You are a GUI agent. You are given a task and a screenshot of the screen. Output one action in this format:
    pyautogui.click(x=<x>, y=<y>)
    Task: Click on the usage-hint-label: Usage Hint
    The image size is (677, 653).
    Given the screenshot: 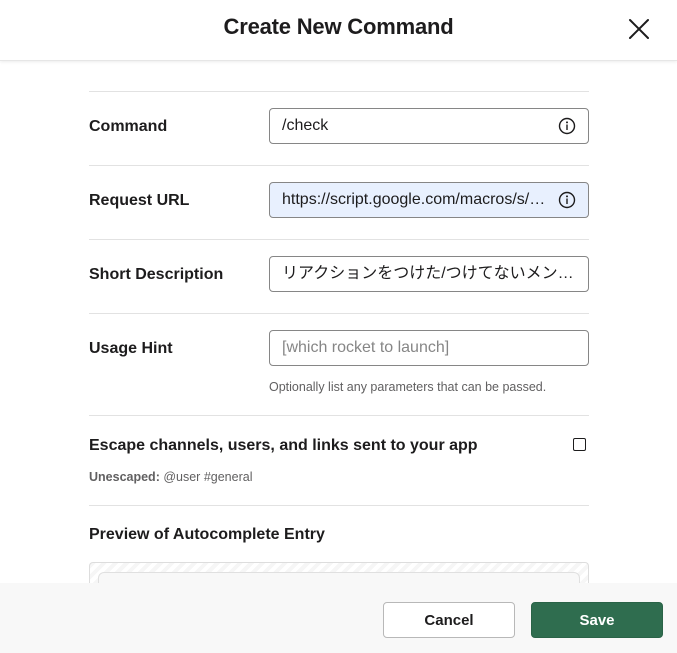 What is the action you would take?
    pyautogui.click(x=131, y=348)
    